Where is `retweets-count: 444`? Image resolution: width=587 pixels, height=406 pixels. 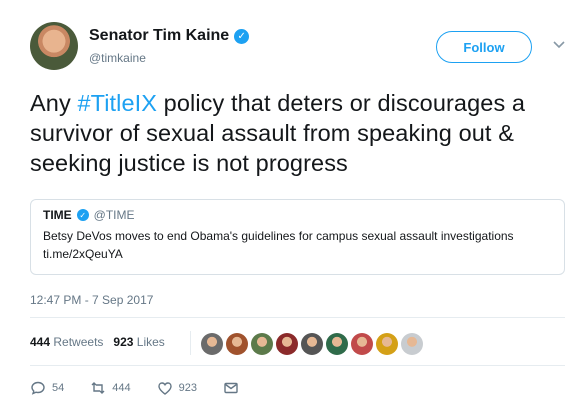
retweets-count: 444 is located at coordinates (40, 342).